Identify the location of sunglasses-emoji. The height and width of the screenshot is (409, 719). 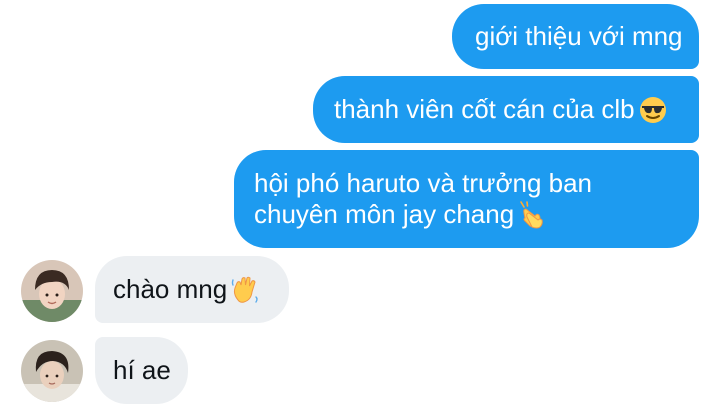
(652, 110).